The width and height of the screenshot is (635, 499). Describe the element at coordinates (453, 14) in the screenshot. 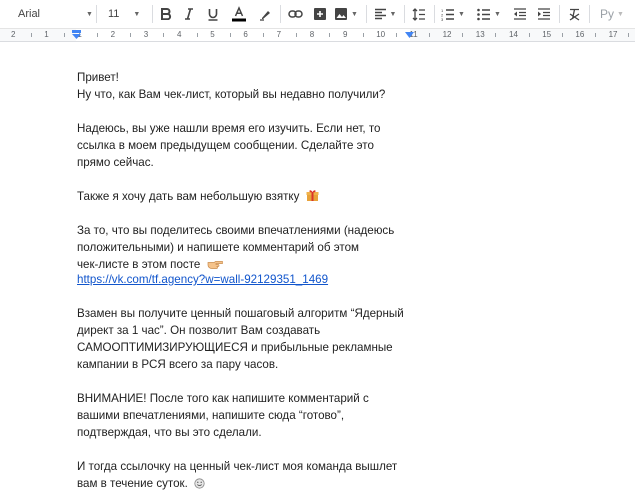

I see `numbered-list-button: 123 ▼` at that location.